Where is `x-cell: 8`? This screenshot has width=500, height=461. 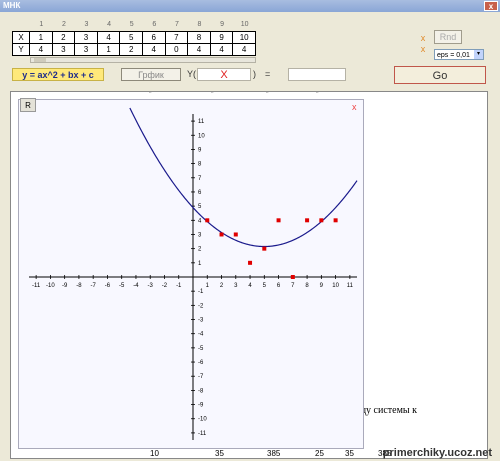 x-cell: 8 is located at coordinates (199, 37).